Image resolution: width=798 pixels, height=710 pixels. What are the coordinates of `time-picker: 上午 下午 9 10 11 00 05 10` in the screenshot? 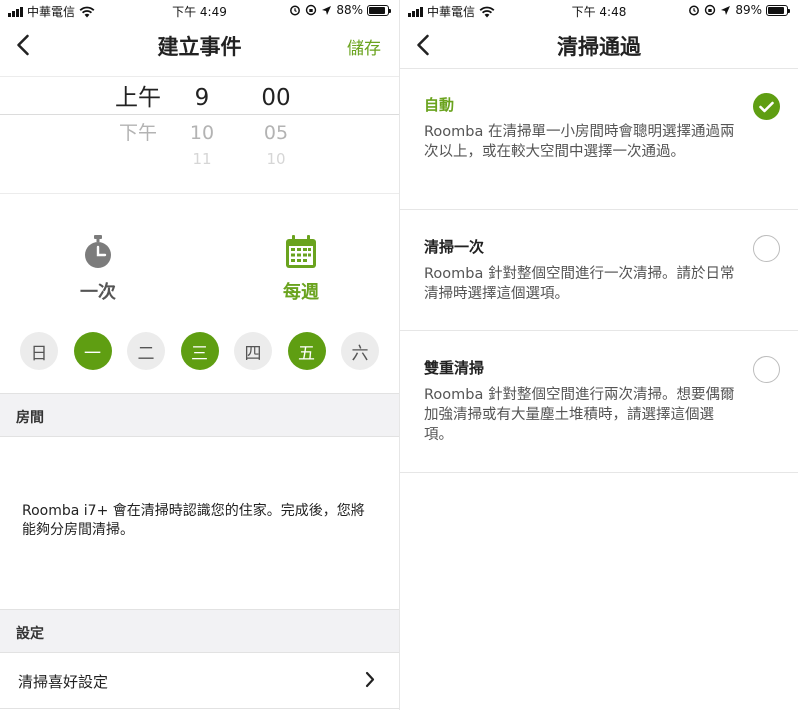 It's located at (199, 135).